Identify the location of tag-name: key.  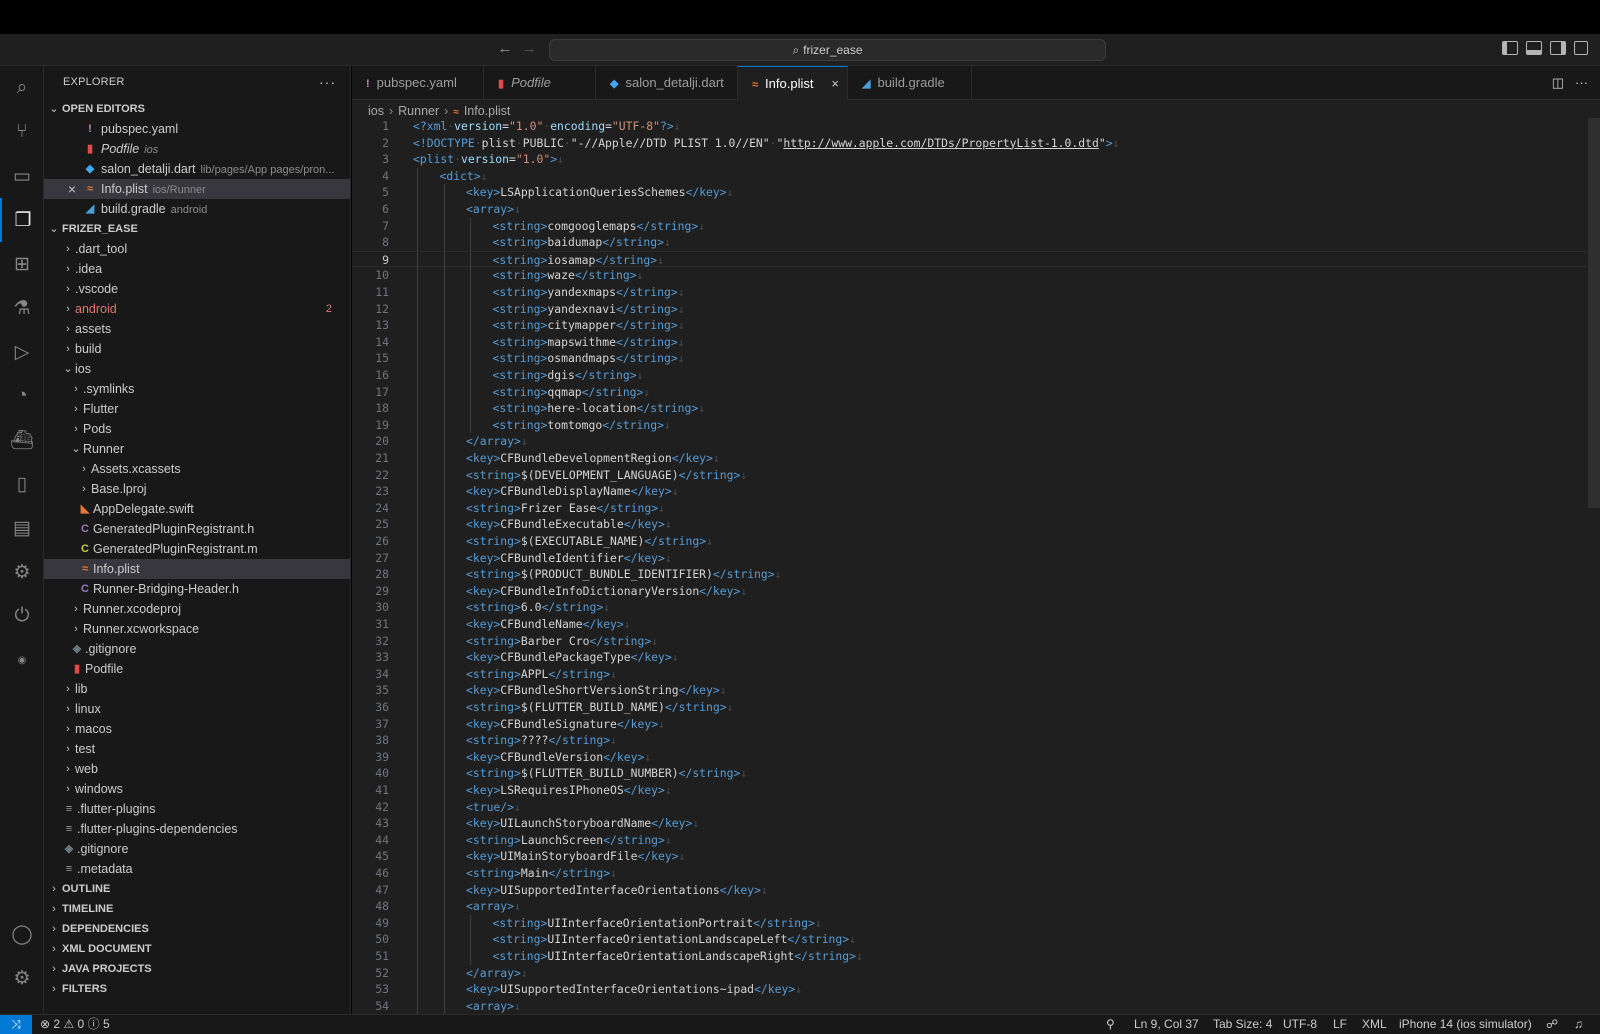
(483, 590).